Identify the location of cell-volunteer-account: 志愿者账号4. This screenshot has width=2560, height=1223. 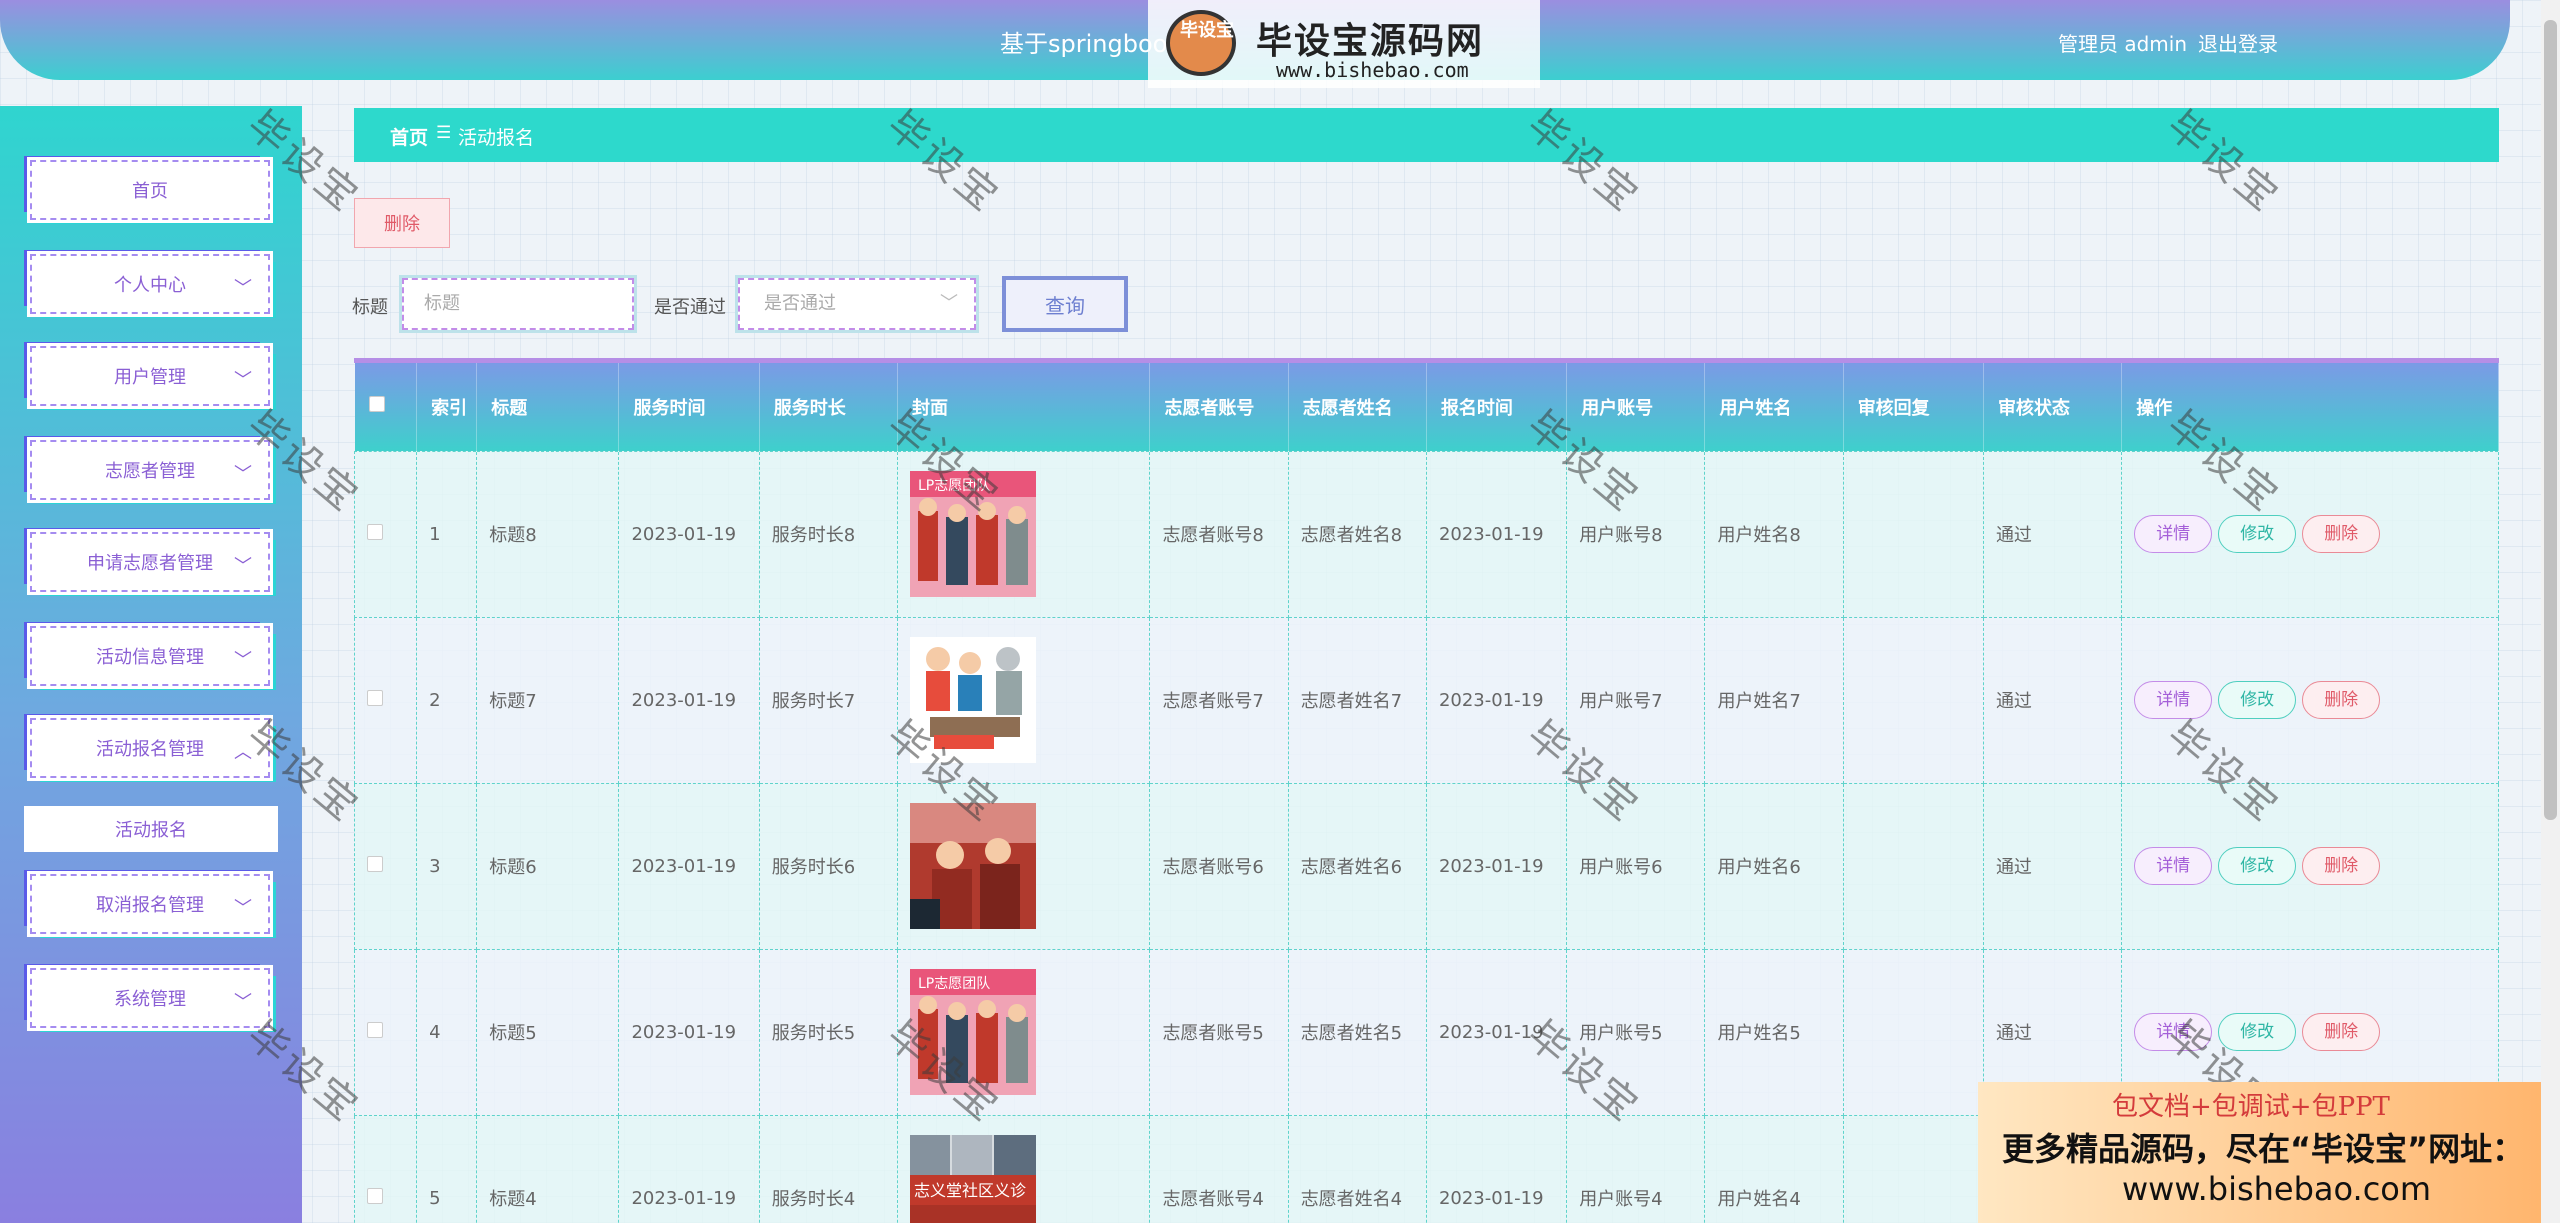
(1219, 1168).